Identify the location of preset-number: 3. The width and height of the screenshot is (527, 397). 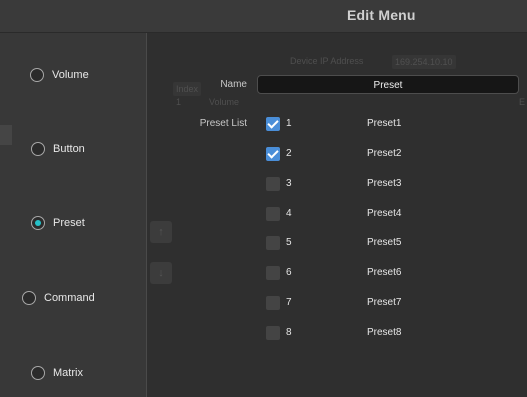
(289, 183).